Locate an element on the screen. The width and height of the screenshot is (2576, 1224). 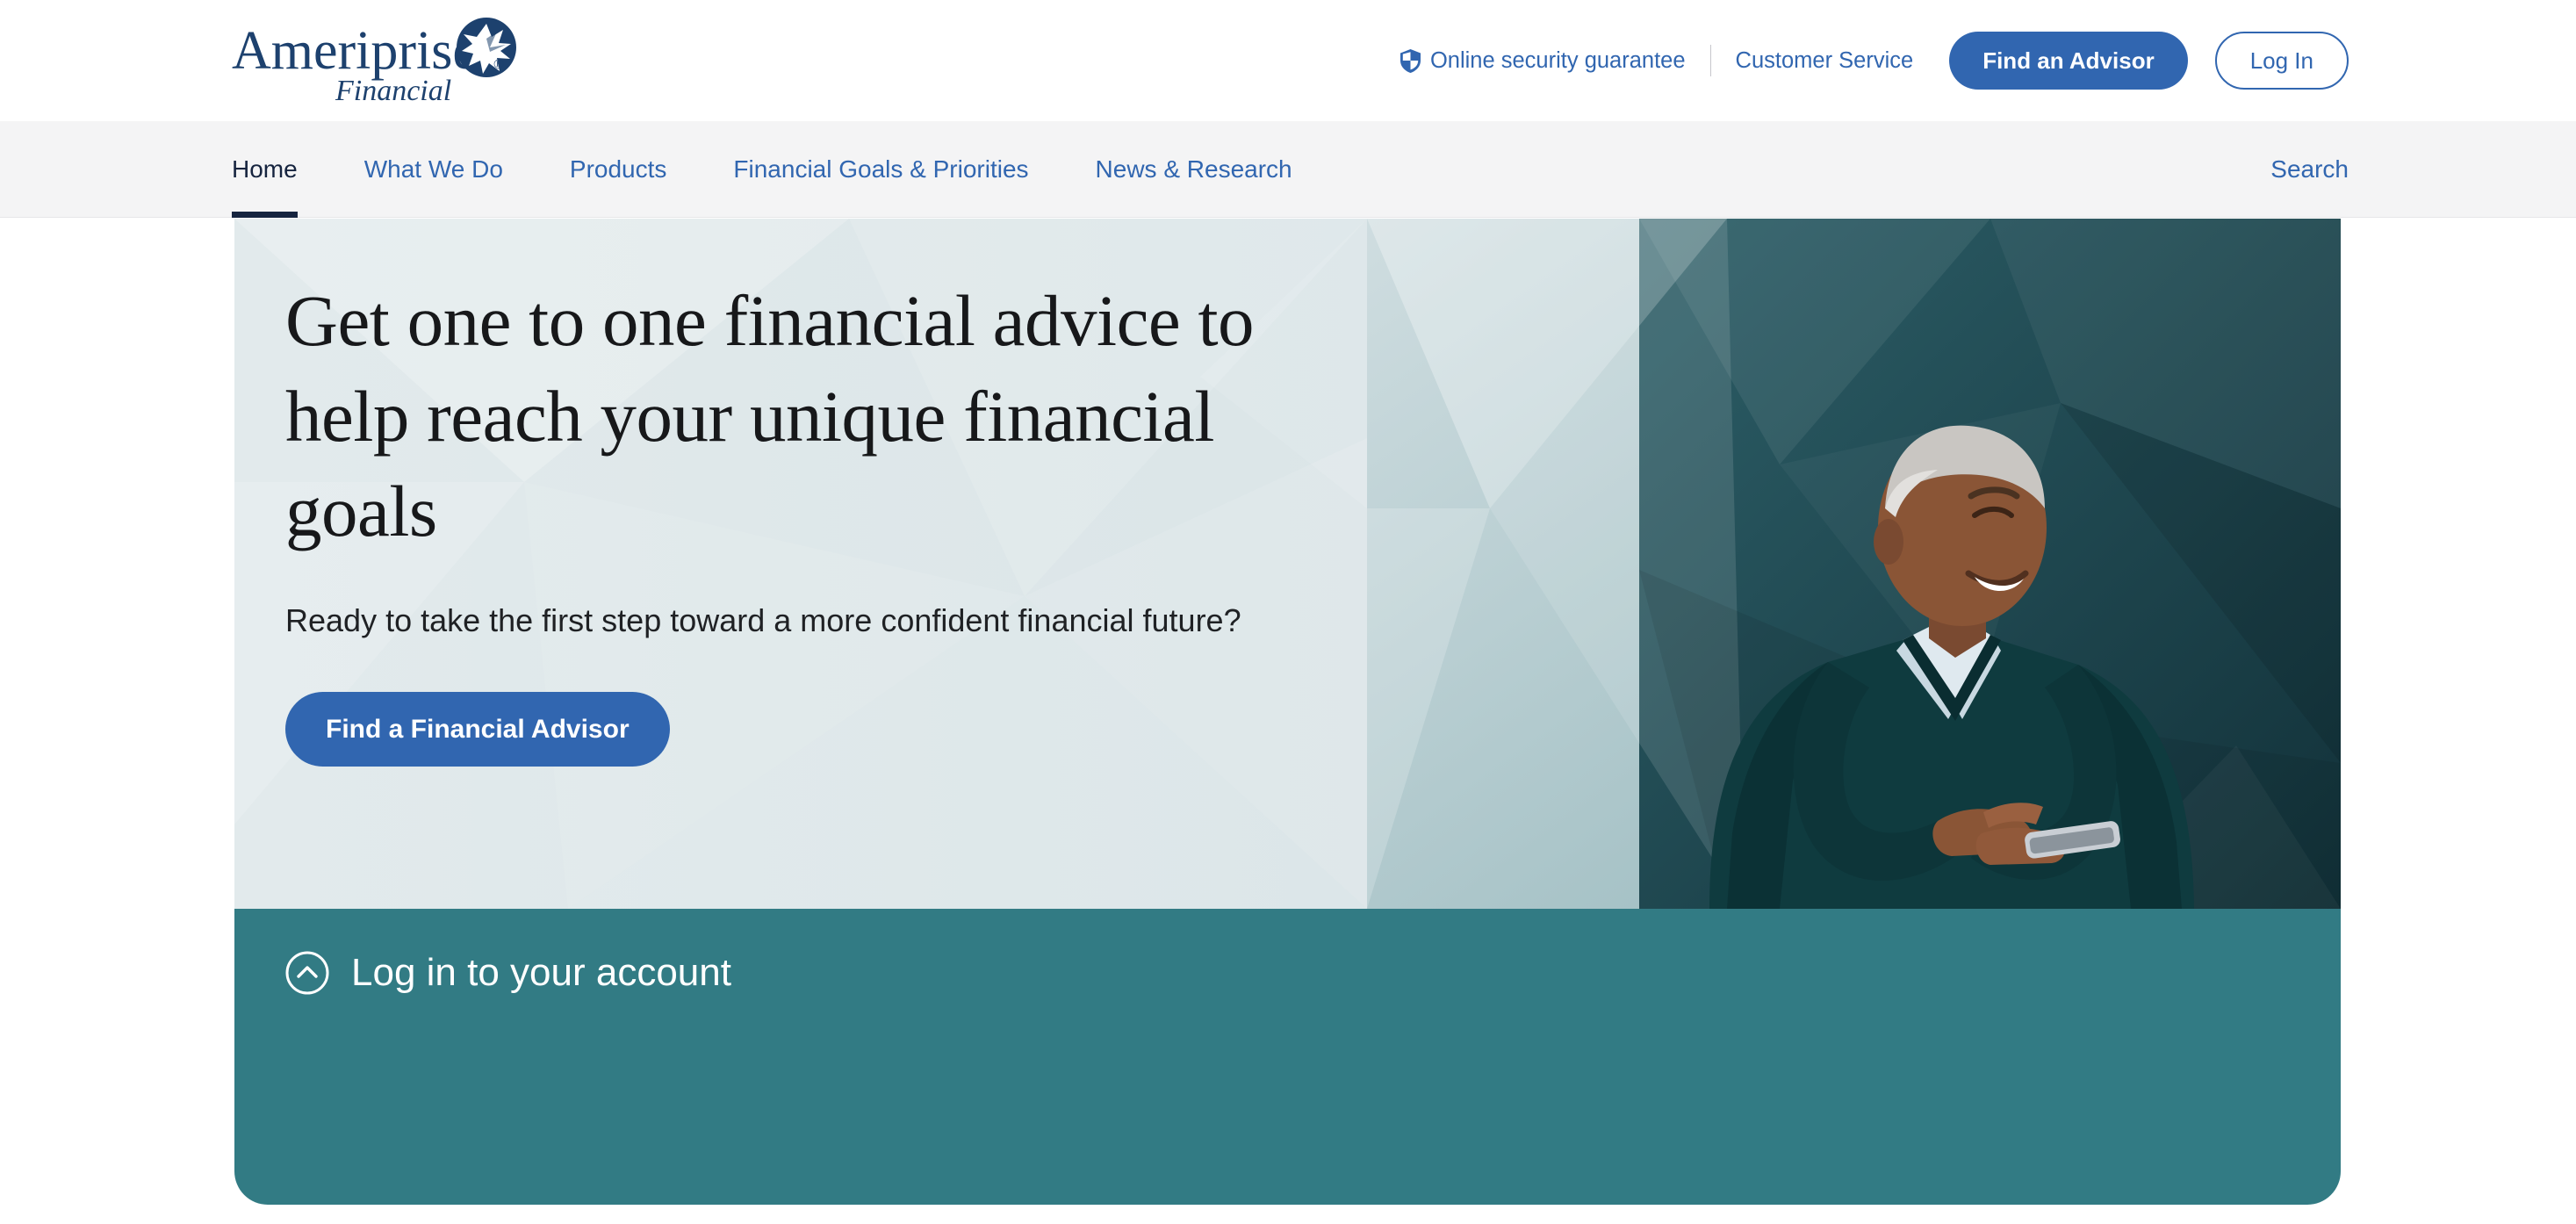
nav-item-what-we-do: What We Do is located at coordinates (433, 169).